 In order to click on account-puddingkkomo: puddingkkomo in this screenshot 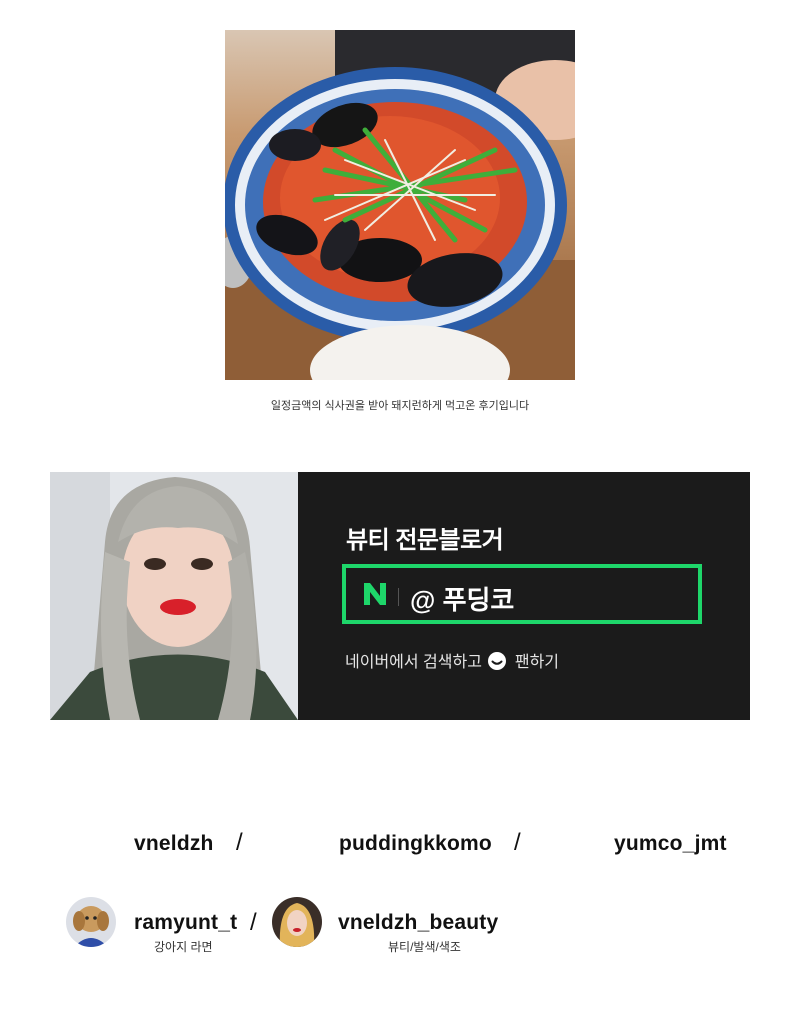, I will do `click(415, 844)`.